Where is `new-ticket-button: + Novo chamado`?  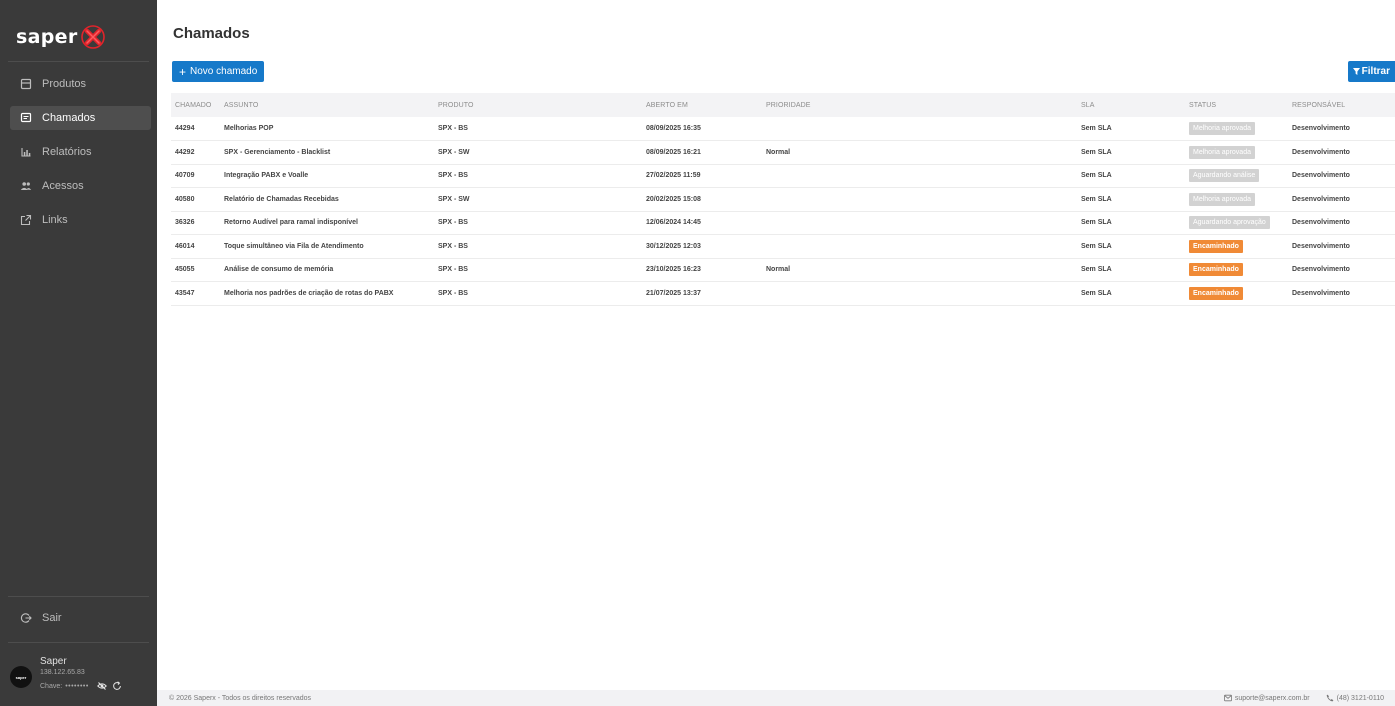
new-ticket-button: + Novo chamado is located at coordinates (218, 71).